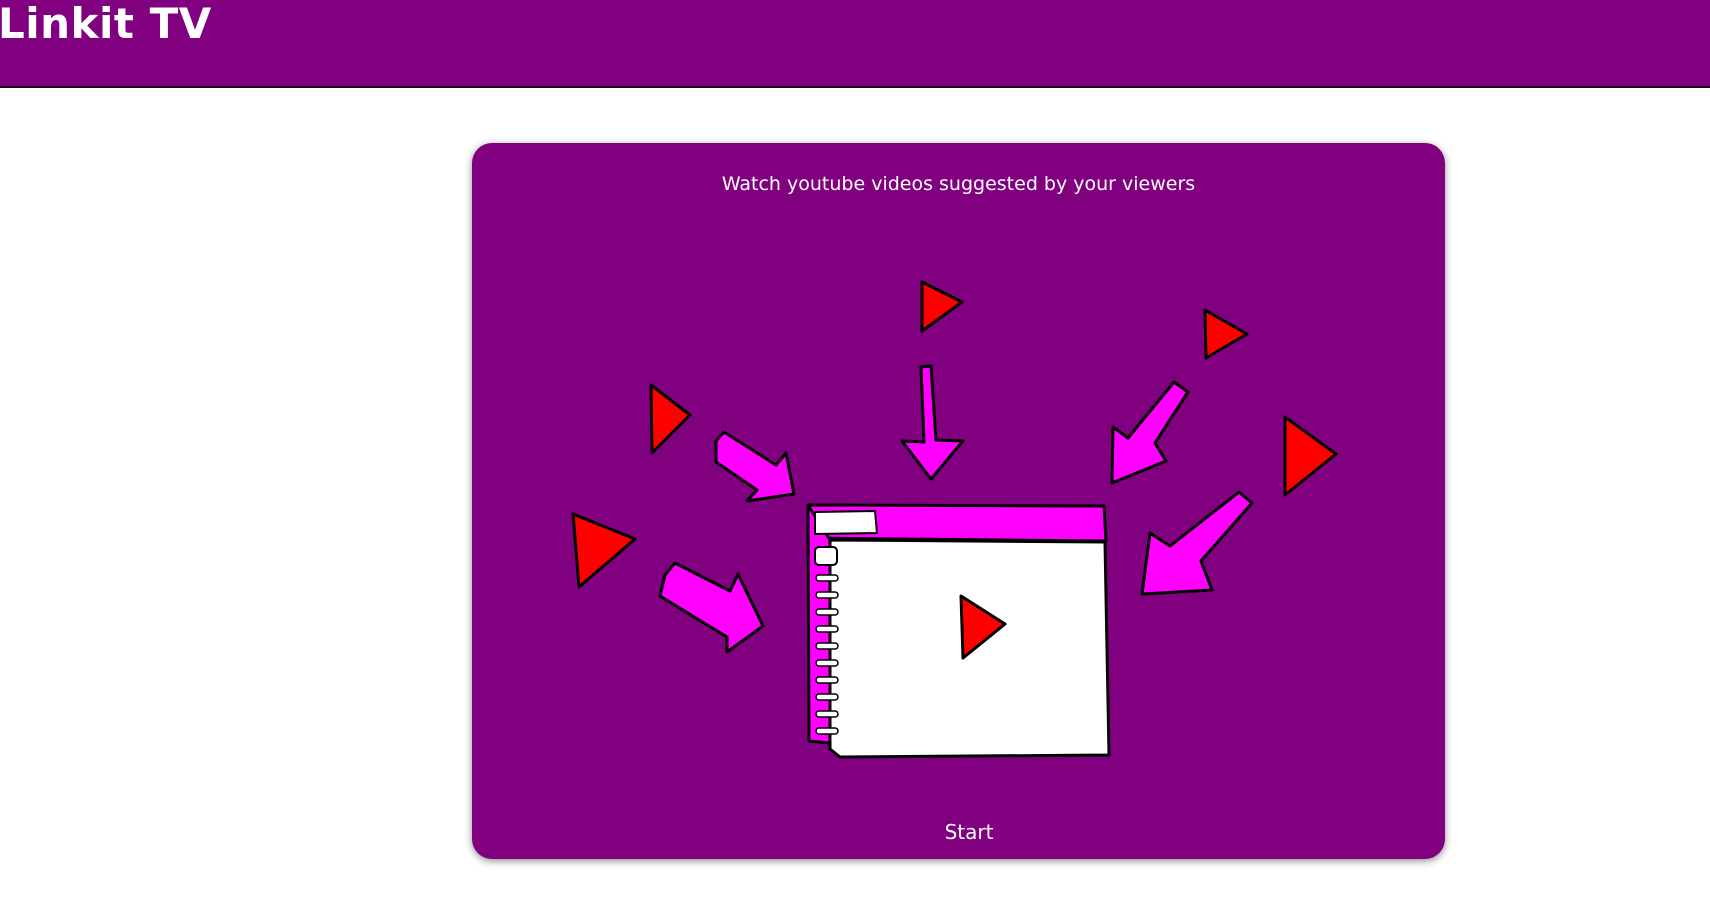 This screenshot has height=910, width=1710. What do you see at coordinates (106, 24) in the screenshot?
I see `app-title: Linkit TV` at bounding box center [106, 24].